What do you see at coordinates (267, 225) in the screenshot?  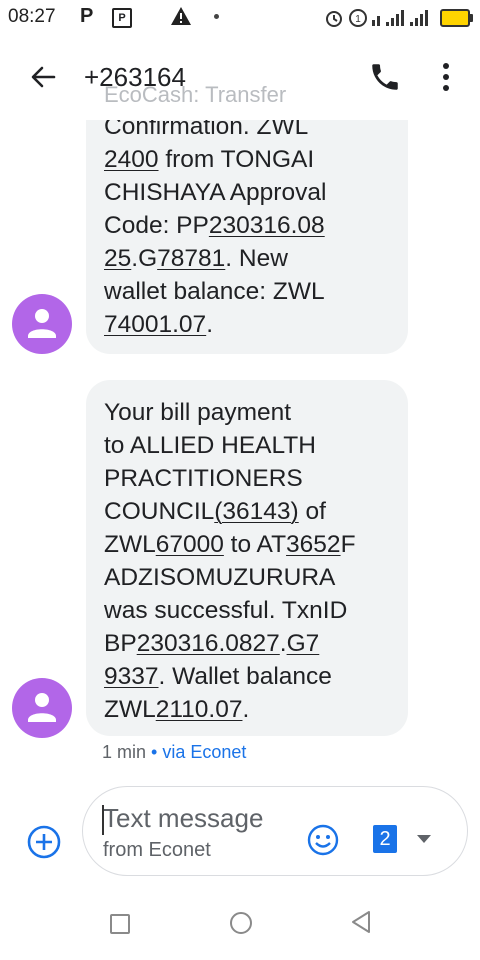 I see `linked-number: 230316.08` at bounding box center [267, 225].